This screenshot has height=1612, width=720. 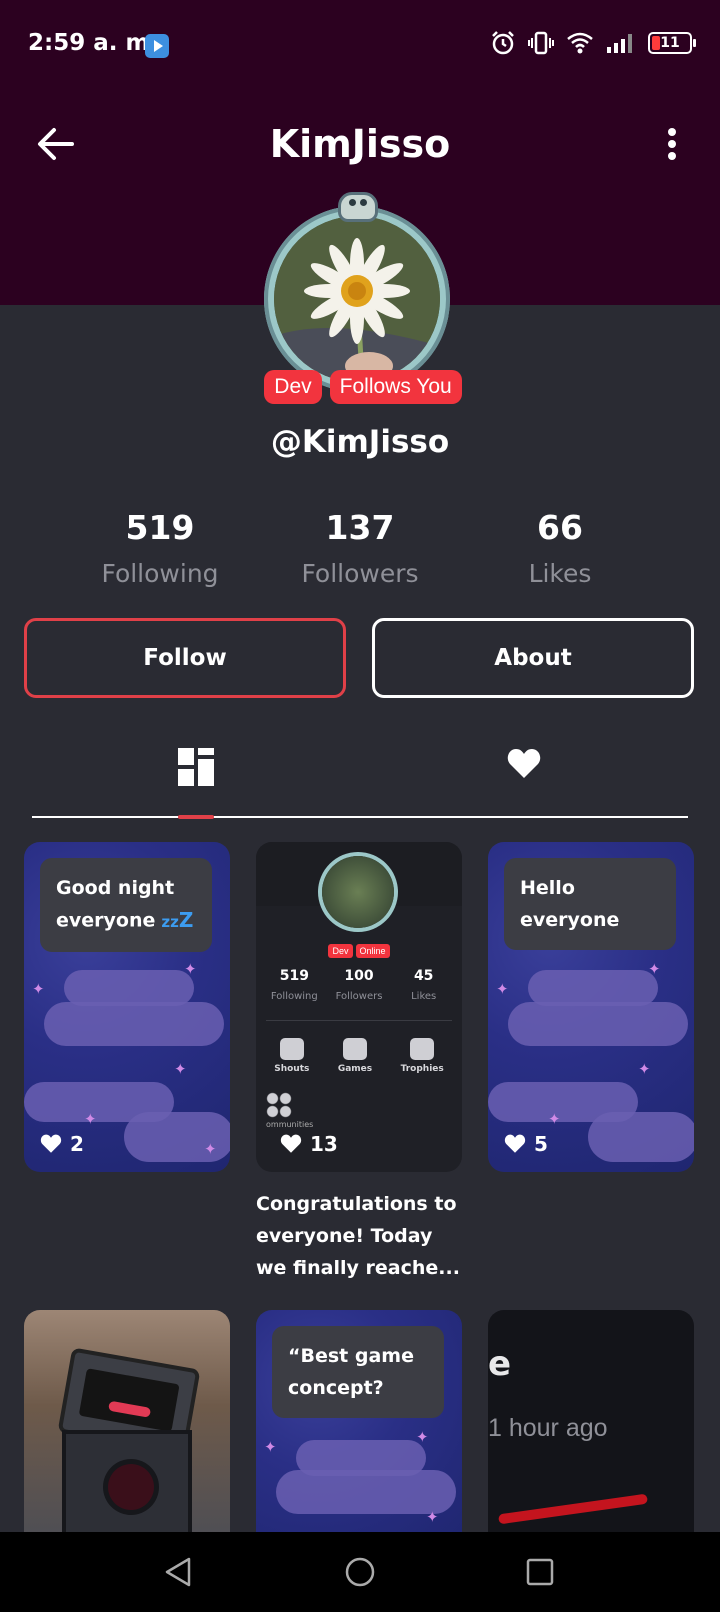 I want to click on mini-stat-label: Followers, so click(x=359, y=996).